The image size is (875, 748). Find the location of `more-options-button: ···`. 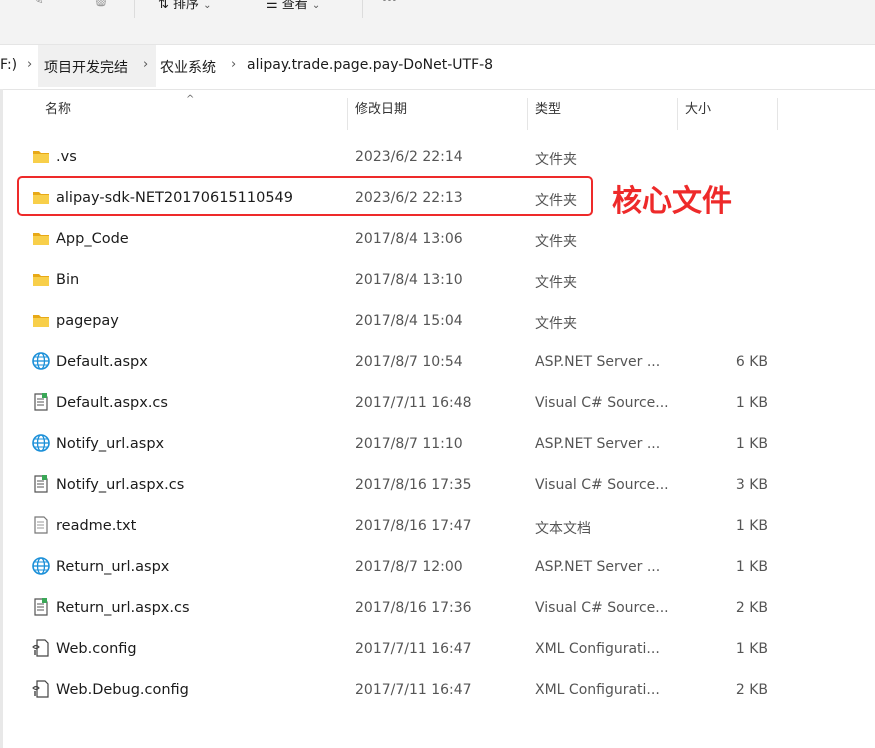

more-options-button: ··· is located at coordinates (389, 4).